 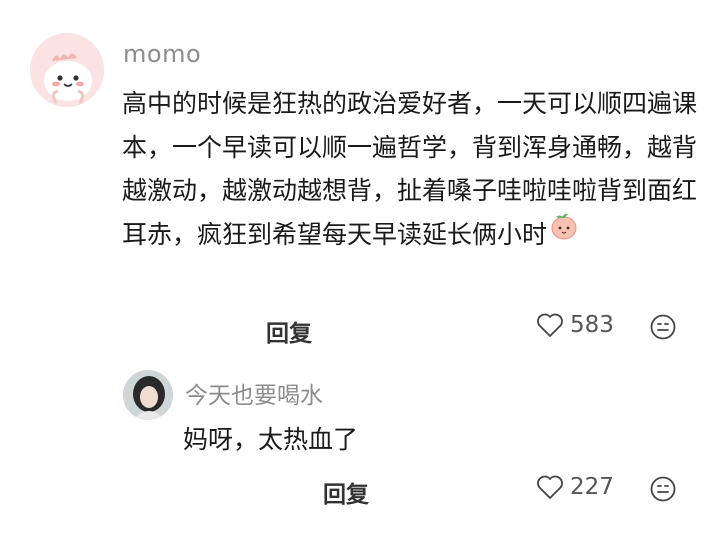 I want to click on user-photo-icon, so click(x=148, y=395).